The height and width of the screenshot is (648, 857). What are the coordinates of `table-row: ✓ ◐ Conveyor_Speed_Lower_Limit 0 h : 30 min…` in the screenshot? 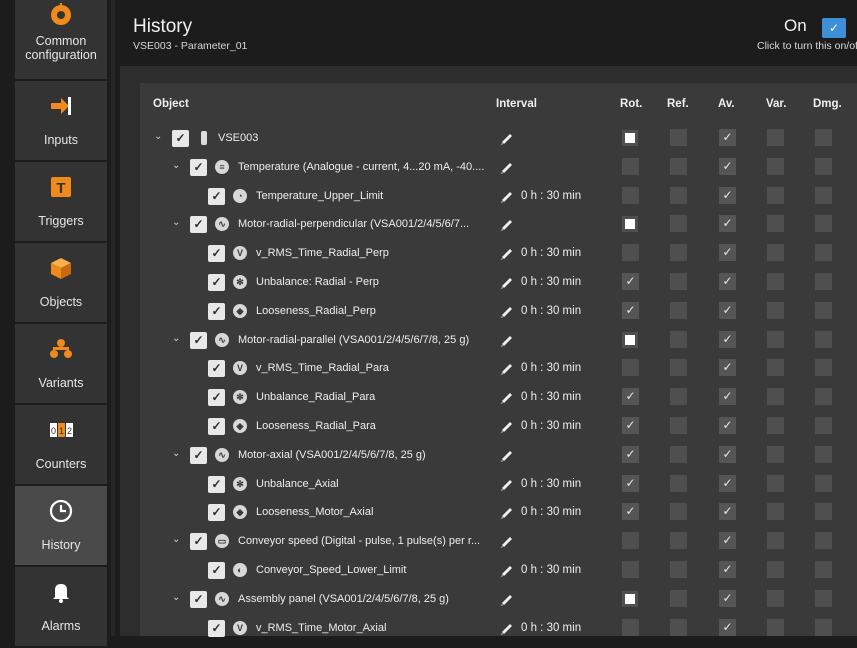 It's located at (498, 570).